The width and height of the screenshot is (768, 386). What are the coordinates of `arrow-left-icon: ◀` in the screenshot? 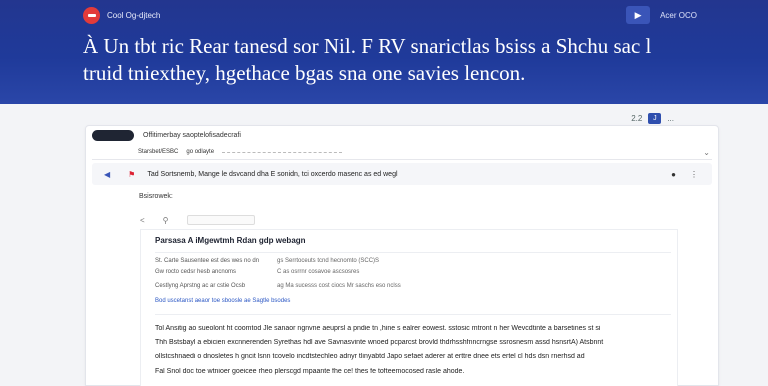 It's located at (107, 174).